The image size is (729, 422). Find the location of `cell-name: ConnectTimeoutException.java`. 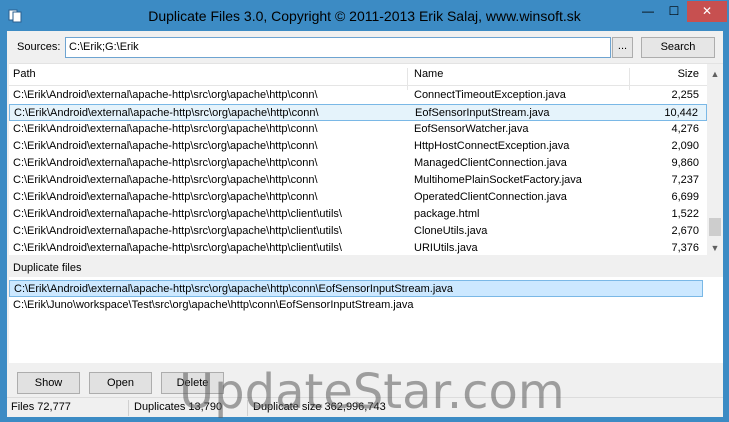

cell-name: ConnectTimeoutException.java is located at coordinates (490, 95).